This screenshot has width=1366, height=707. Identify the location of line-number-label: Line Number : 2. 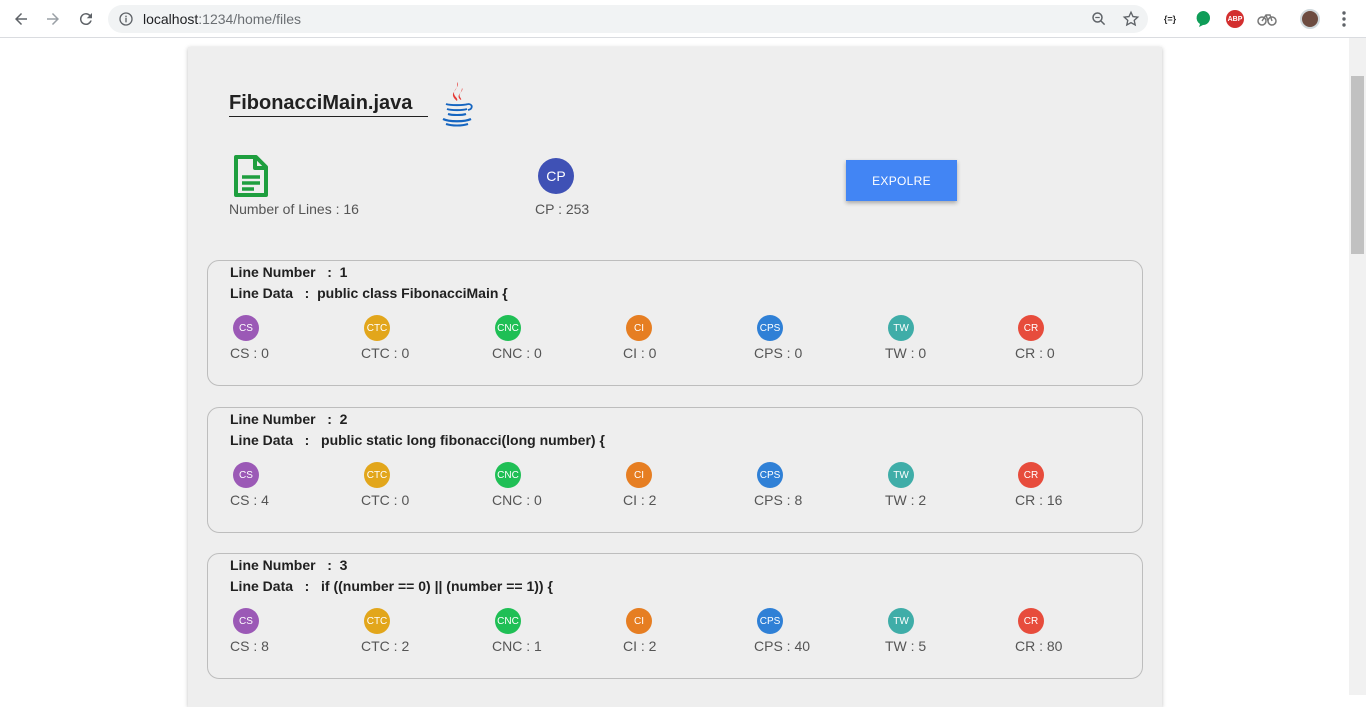
(289, 419).